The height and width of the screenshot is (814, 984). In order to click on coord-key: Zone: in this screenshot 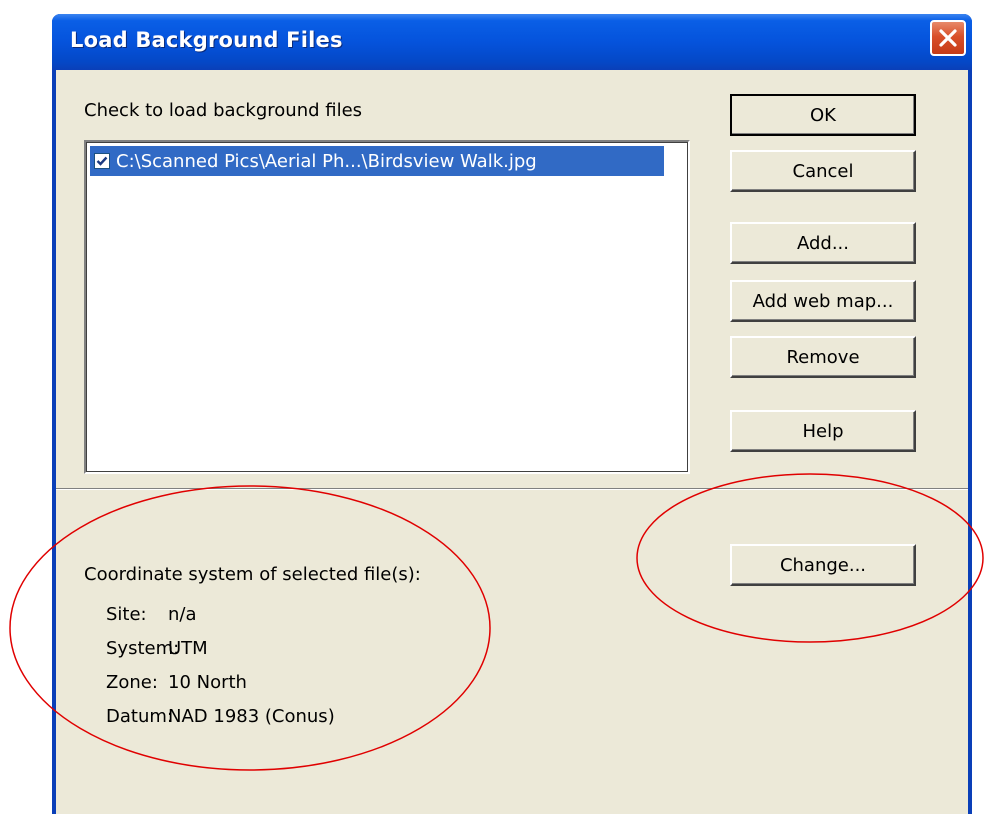, I will do `click(132, 682)`.